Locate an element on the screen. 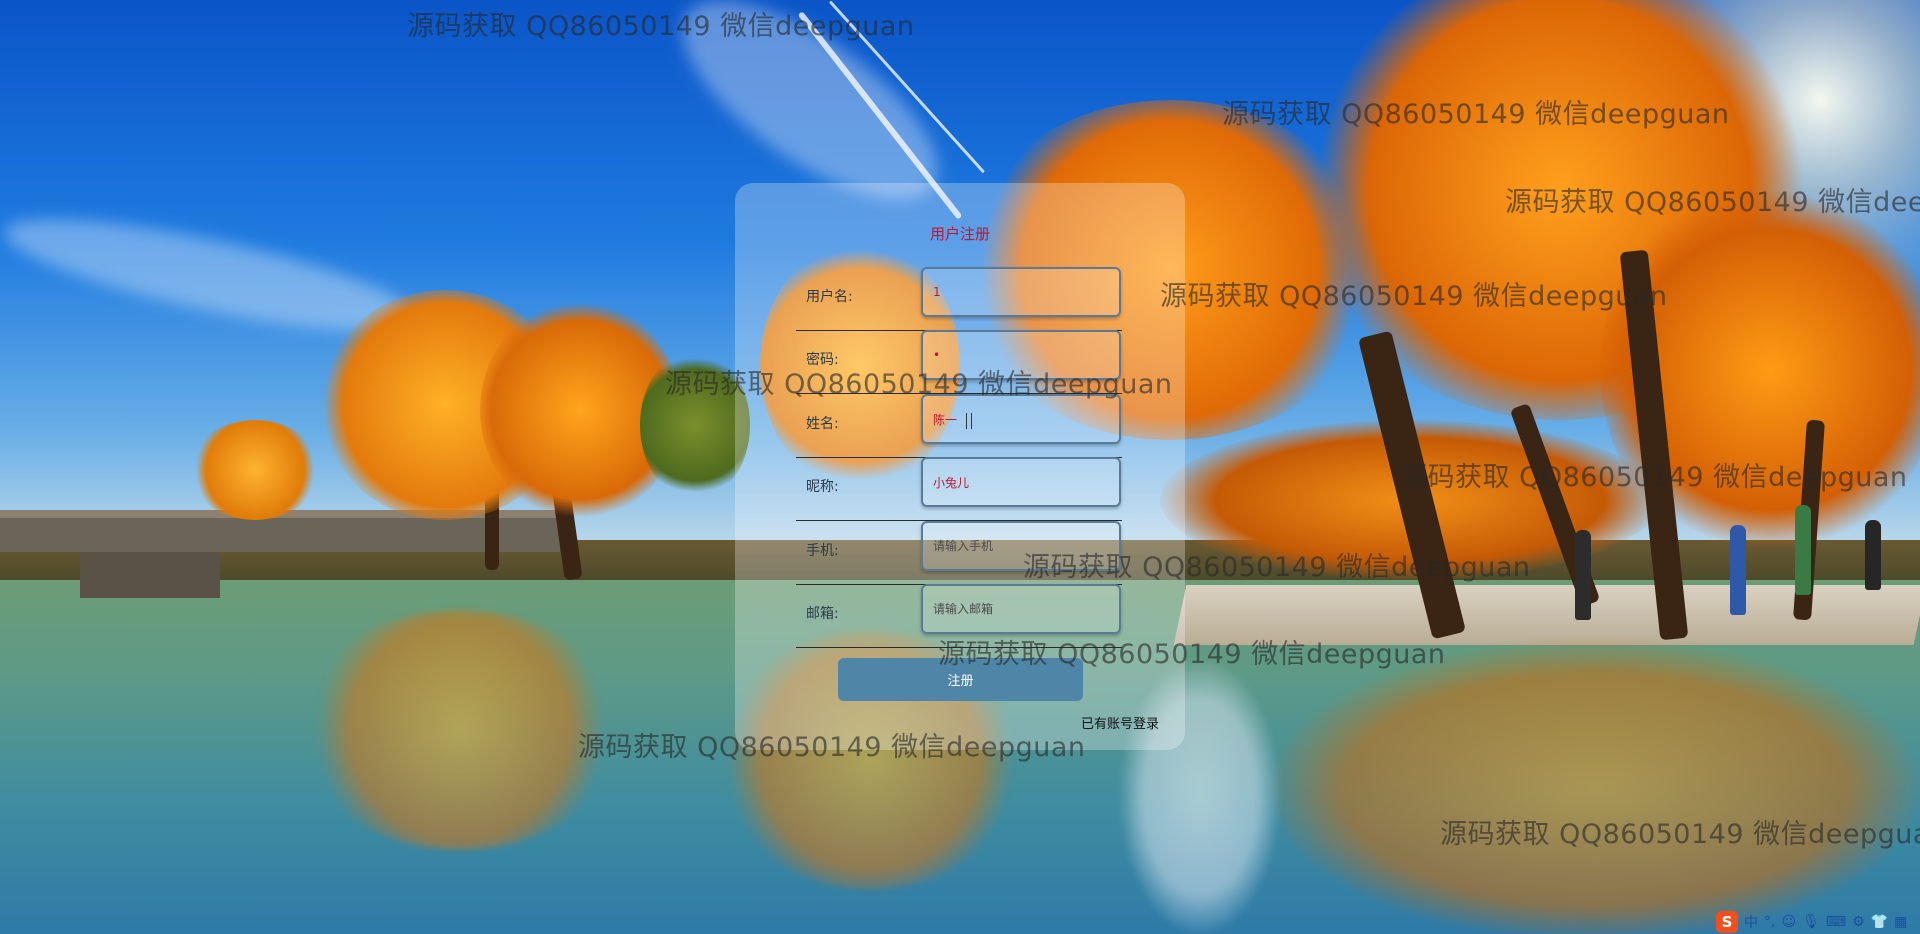 The image size is (1920, 934). form-title: 用户注册 is located at coordinates (959, 234).